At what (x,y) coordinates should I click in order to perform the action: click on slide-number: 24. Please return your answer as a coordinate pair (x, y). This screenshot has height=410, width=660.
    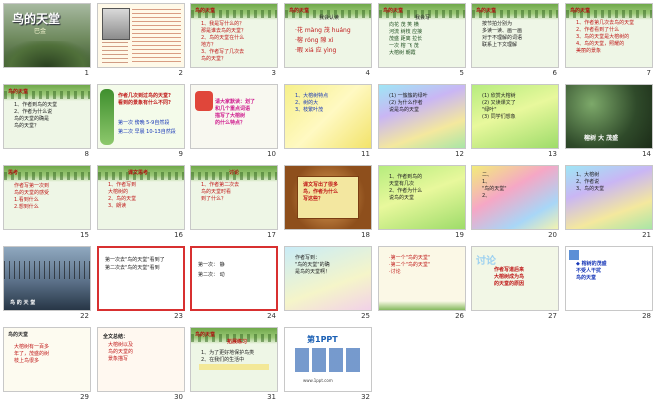
    Looking at the image, I should click on (271, 316).